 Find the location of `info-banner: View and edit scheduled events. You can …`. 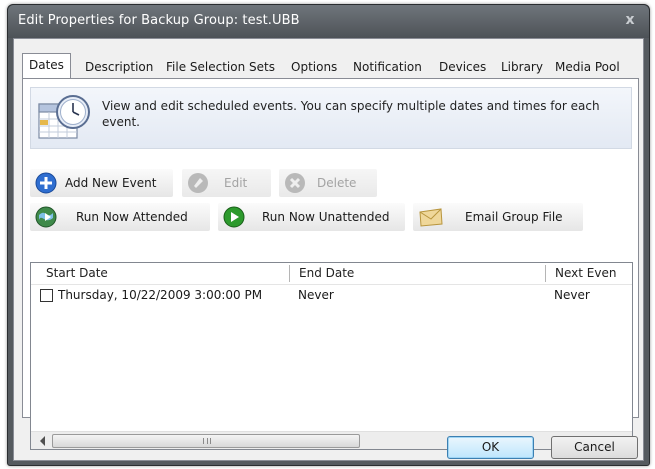

info-banner: View and edit scheduled events. You can … is located at coordinates (331, 118).